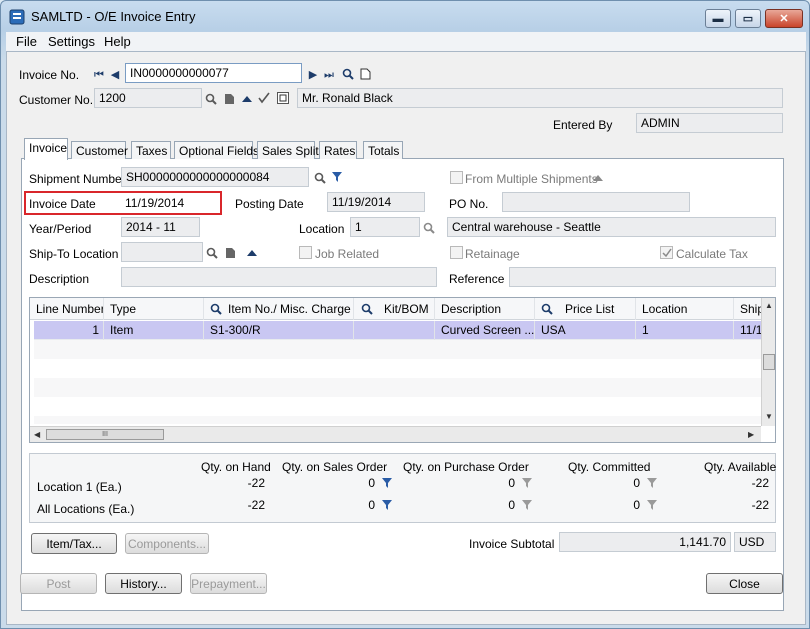  What do you see at coordinates (347, 254) in the screenshot?
I see `job-related-label: Job Related` at bounding box center [347, 254].